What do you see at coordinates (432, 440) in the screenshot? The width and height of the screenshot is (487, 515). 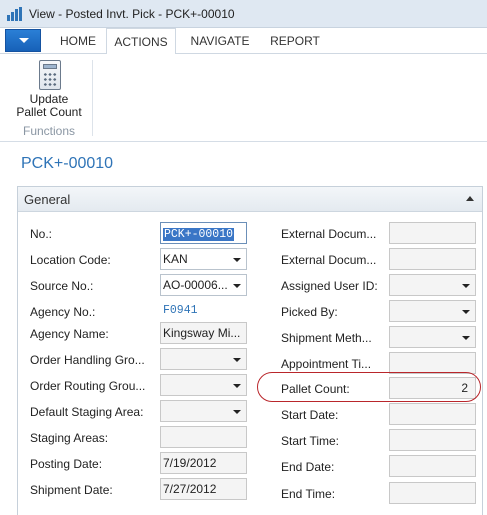 I see `start-time-field` at bounding box center [432, 440].